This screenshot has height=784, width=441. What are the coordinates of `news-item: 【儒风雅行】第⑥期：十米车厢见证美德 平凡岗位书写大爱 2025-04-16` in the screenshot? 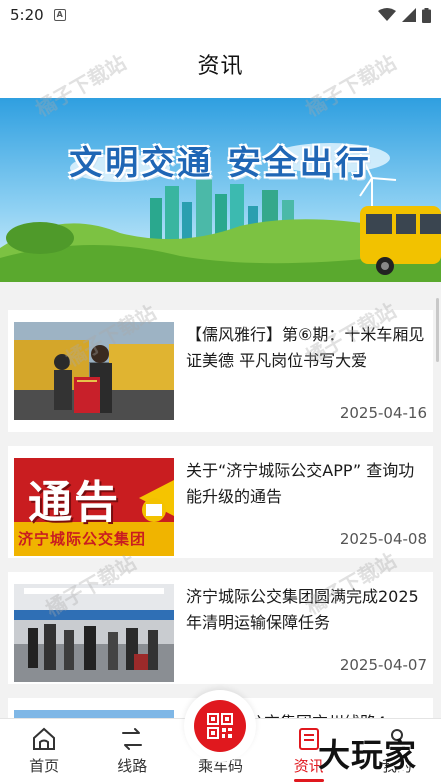 It's located at (220, 371).